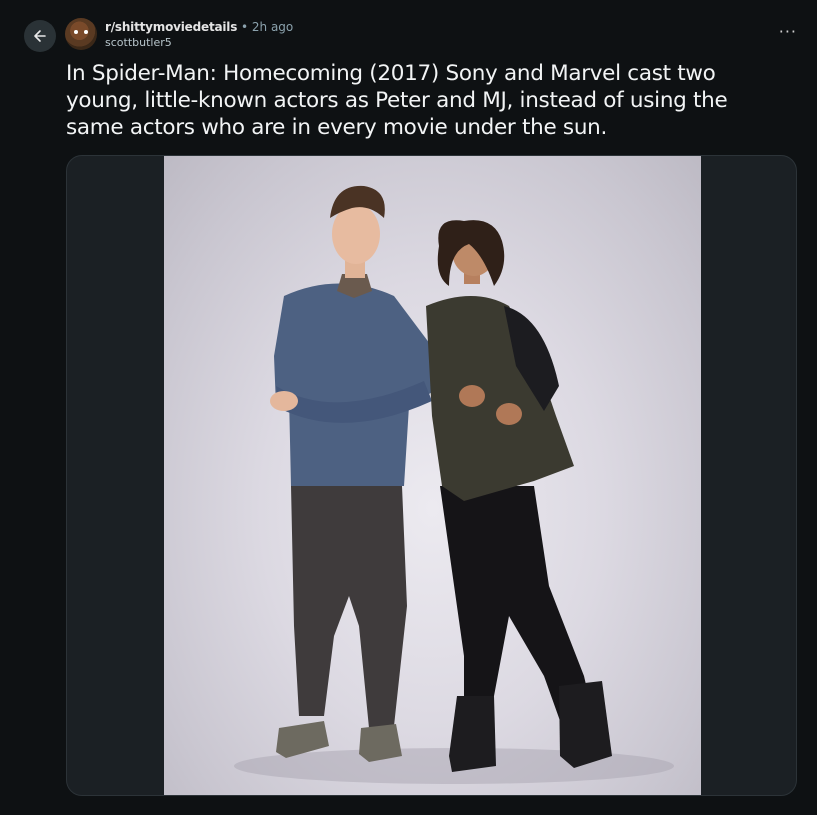  I want to click on post-meta: r/shittymoviedetails • 2h ago, so click(199, 27).